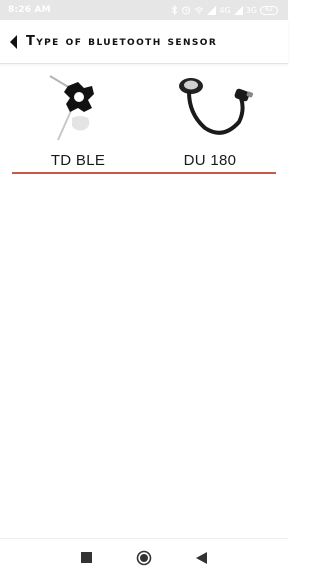 The width and height of the screenshot is (320, 576). Describe the element at coordinates (78, 106) in the screenshot. I see `td-ble-sensor-image` at that location.